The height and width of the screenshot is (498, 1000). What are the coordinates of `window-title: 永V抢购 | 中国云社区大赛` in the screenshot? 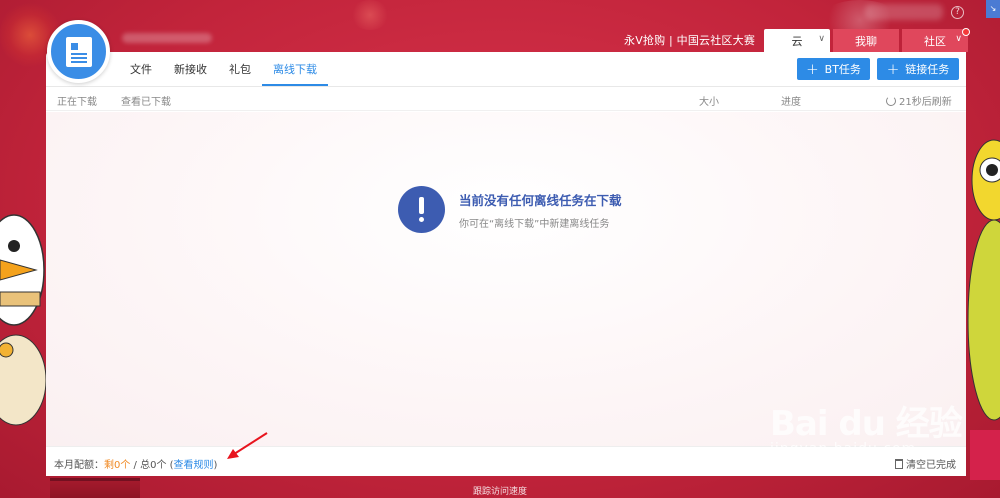 It's located at (689, 40).